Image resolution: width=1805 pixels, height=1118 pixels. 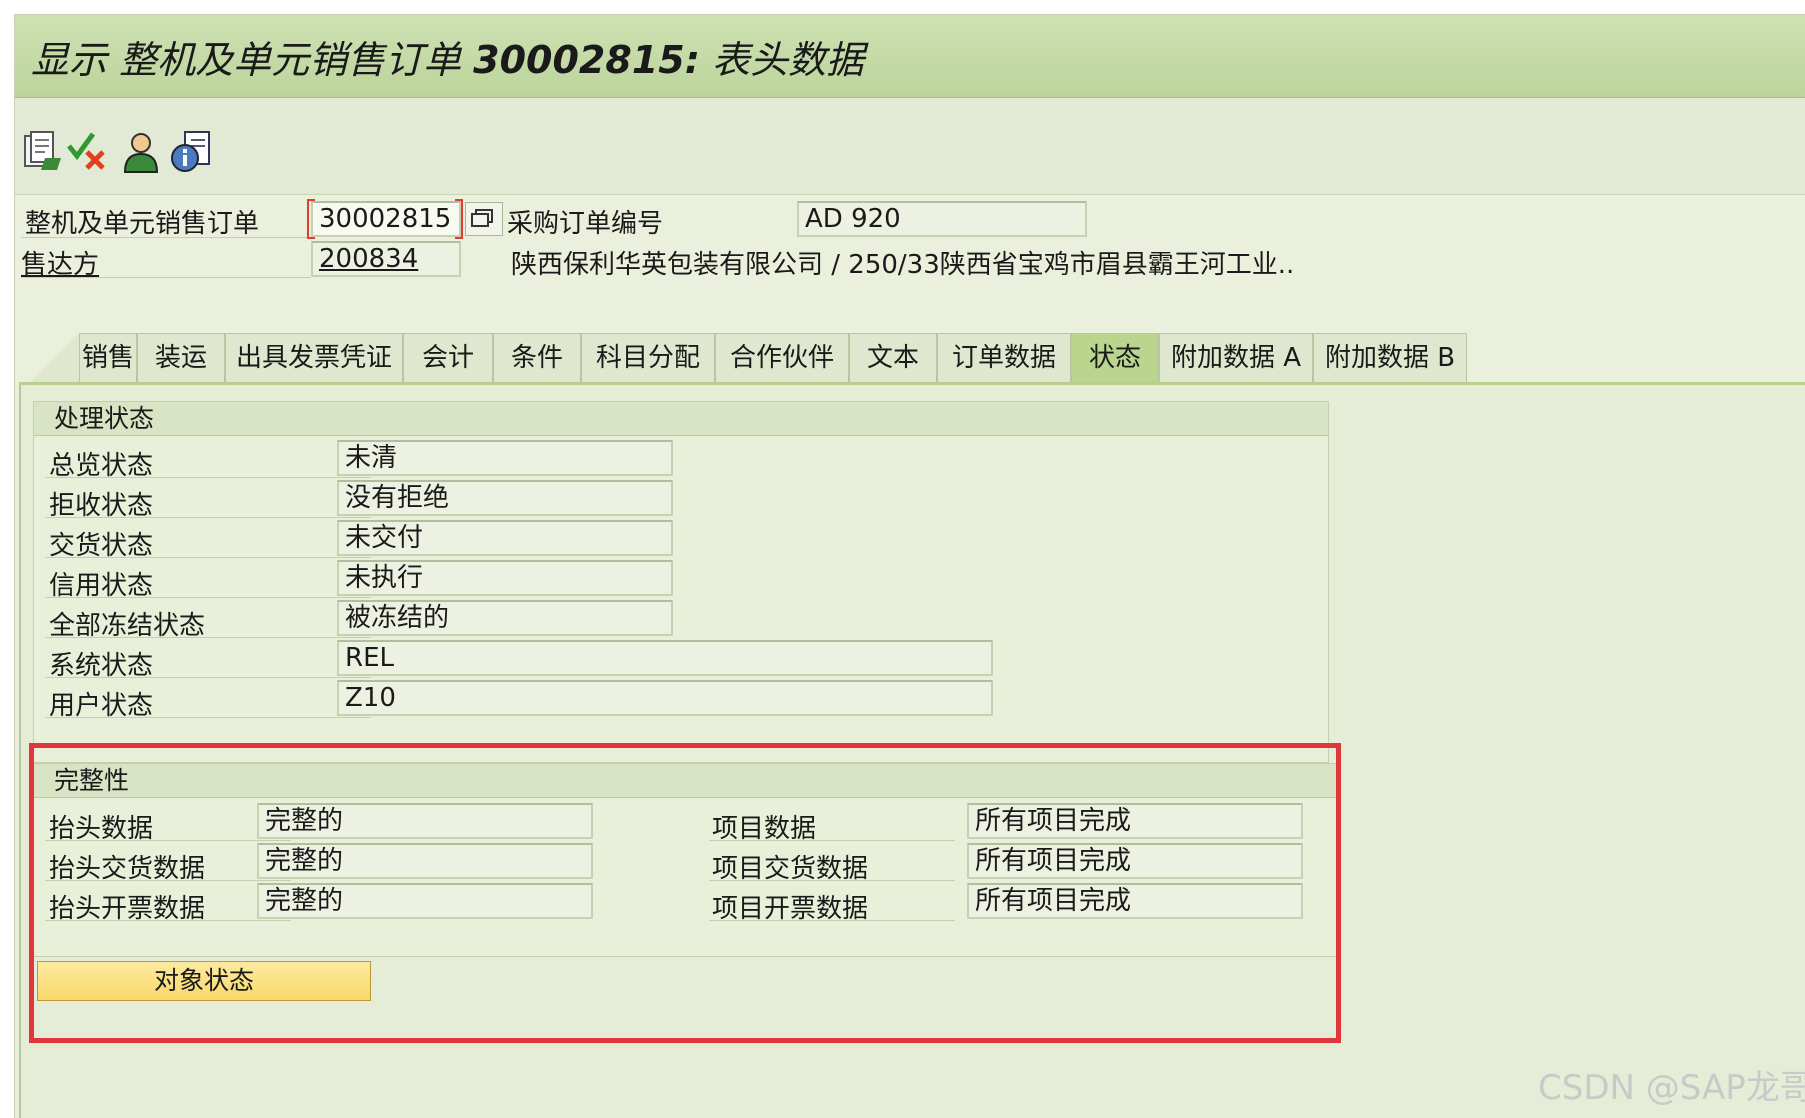 What do you see at coordinates (60, 262) in the screenshot?
I see `soldto-label: 售达方` at bounding box center [60, 262].